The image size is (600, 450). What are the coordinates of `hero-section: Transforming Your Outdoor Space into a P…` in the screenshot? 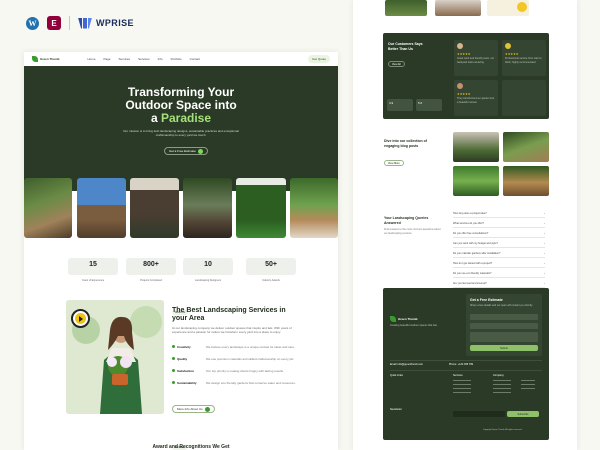 It's located at (181, 128).